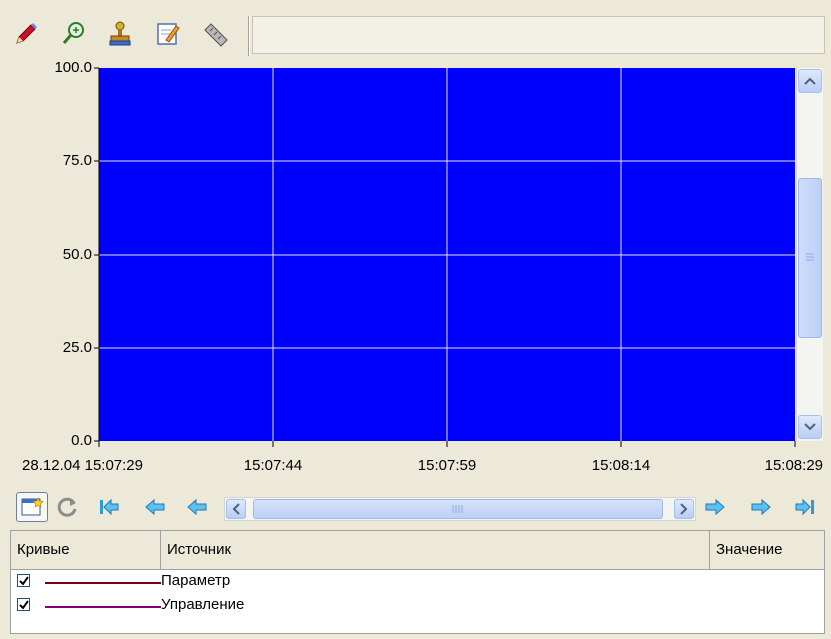 This screenshot has width=831, height=639. Describe the element at coordinates (767, 550) in the screenshot. I see `column-header-value: Значение` at that location.